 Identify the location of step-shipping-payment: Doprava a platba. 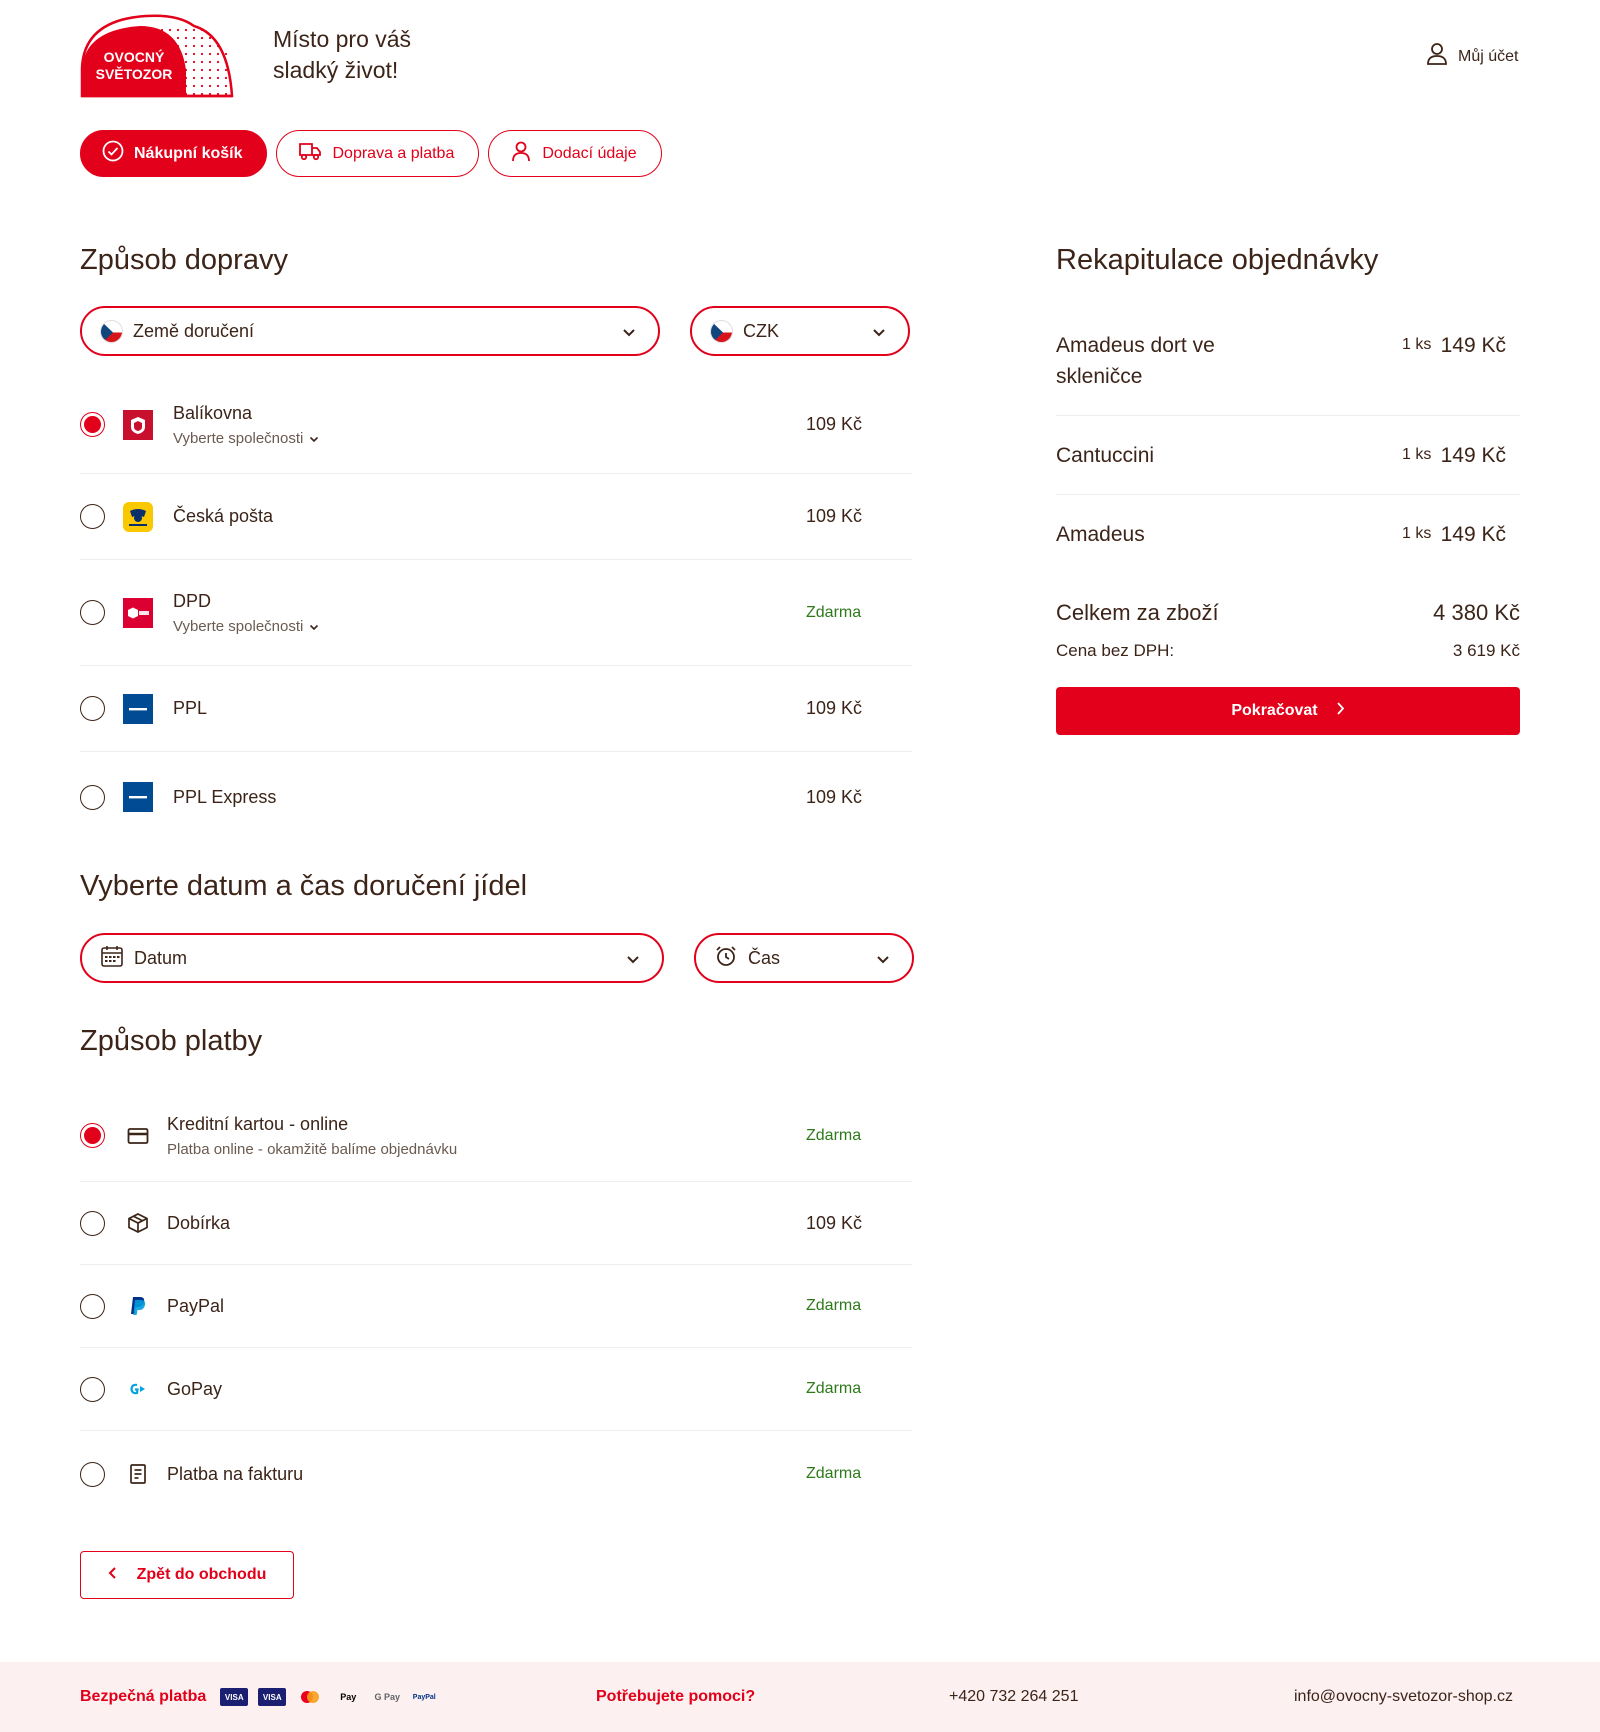
(378, 153).